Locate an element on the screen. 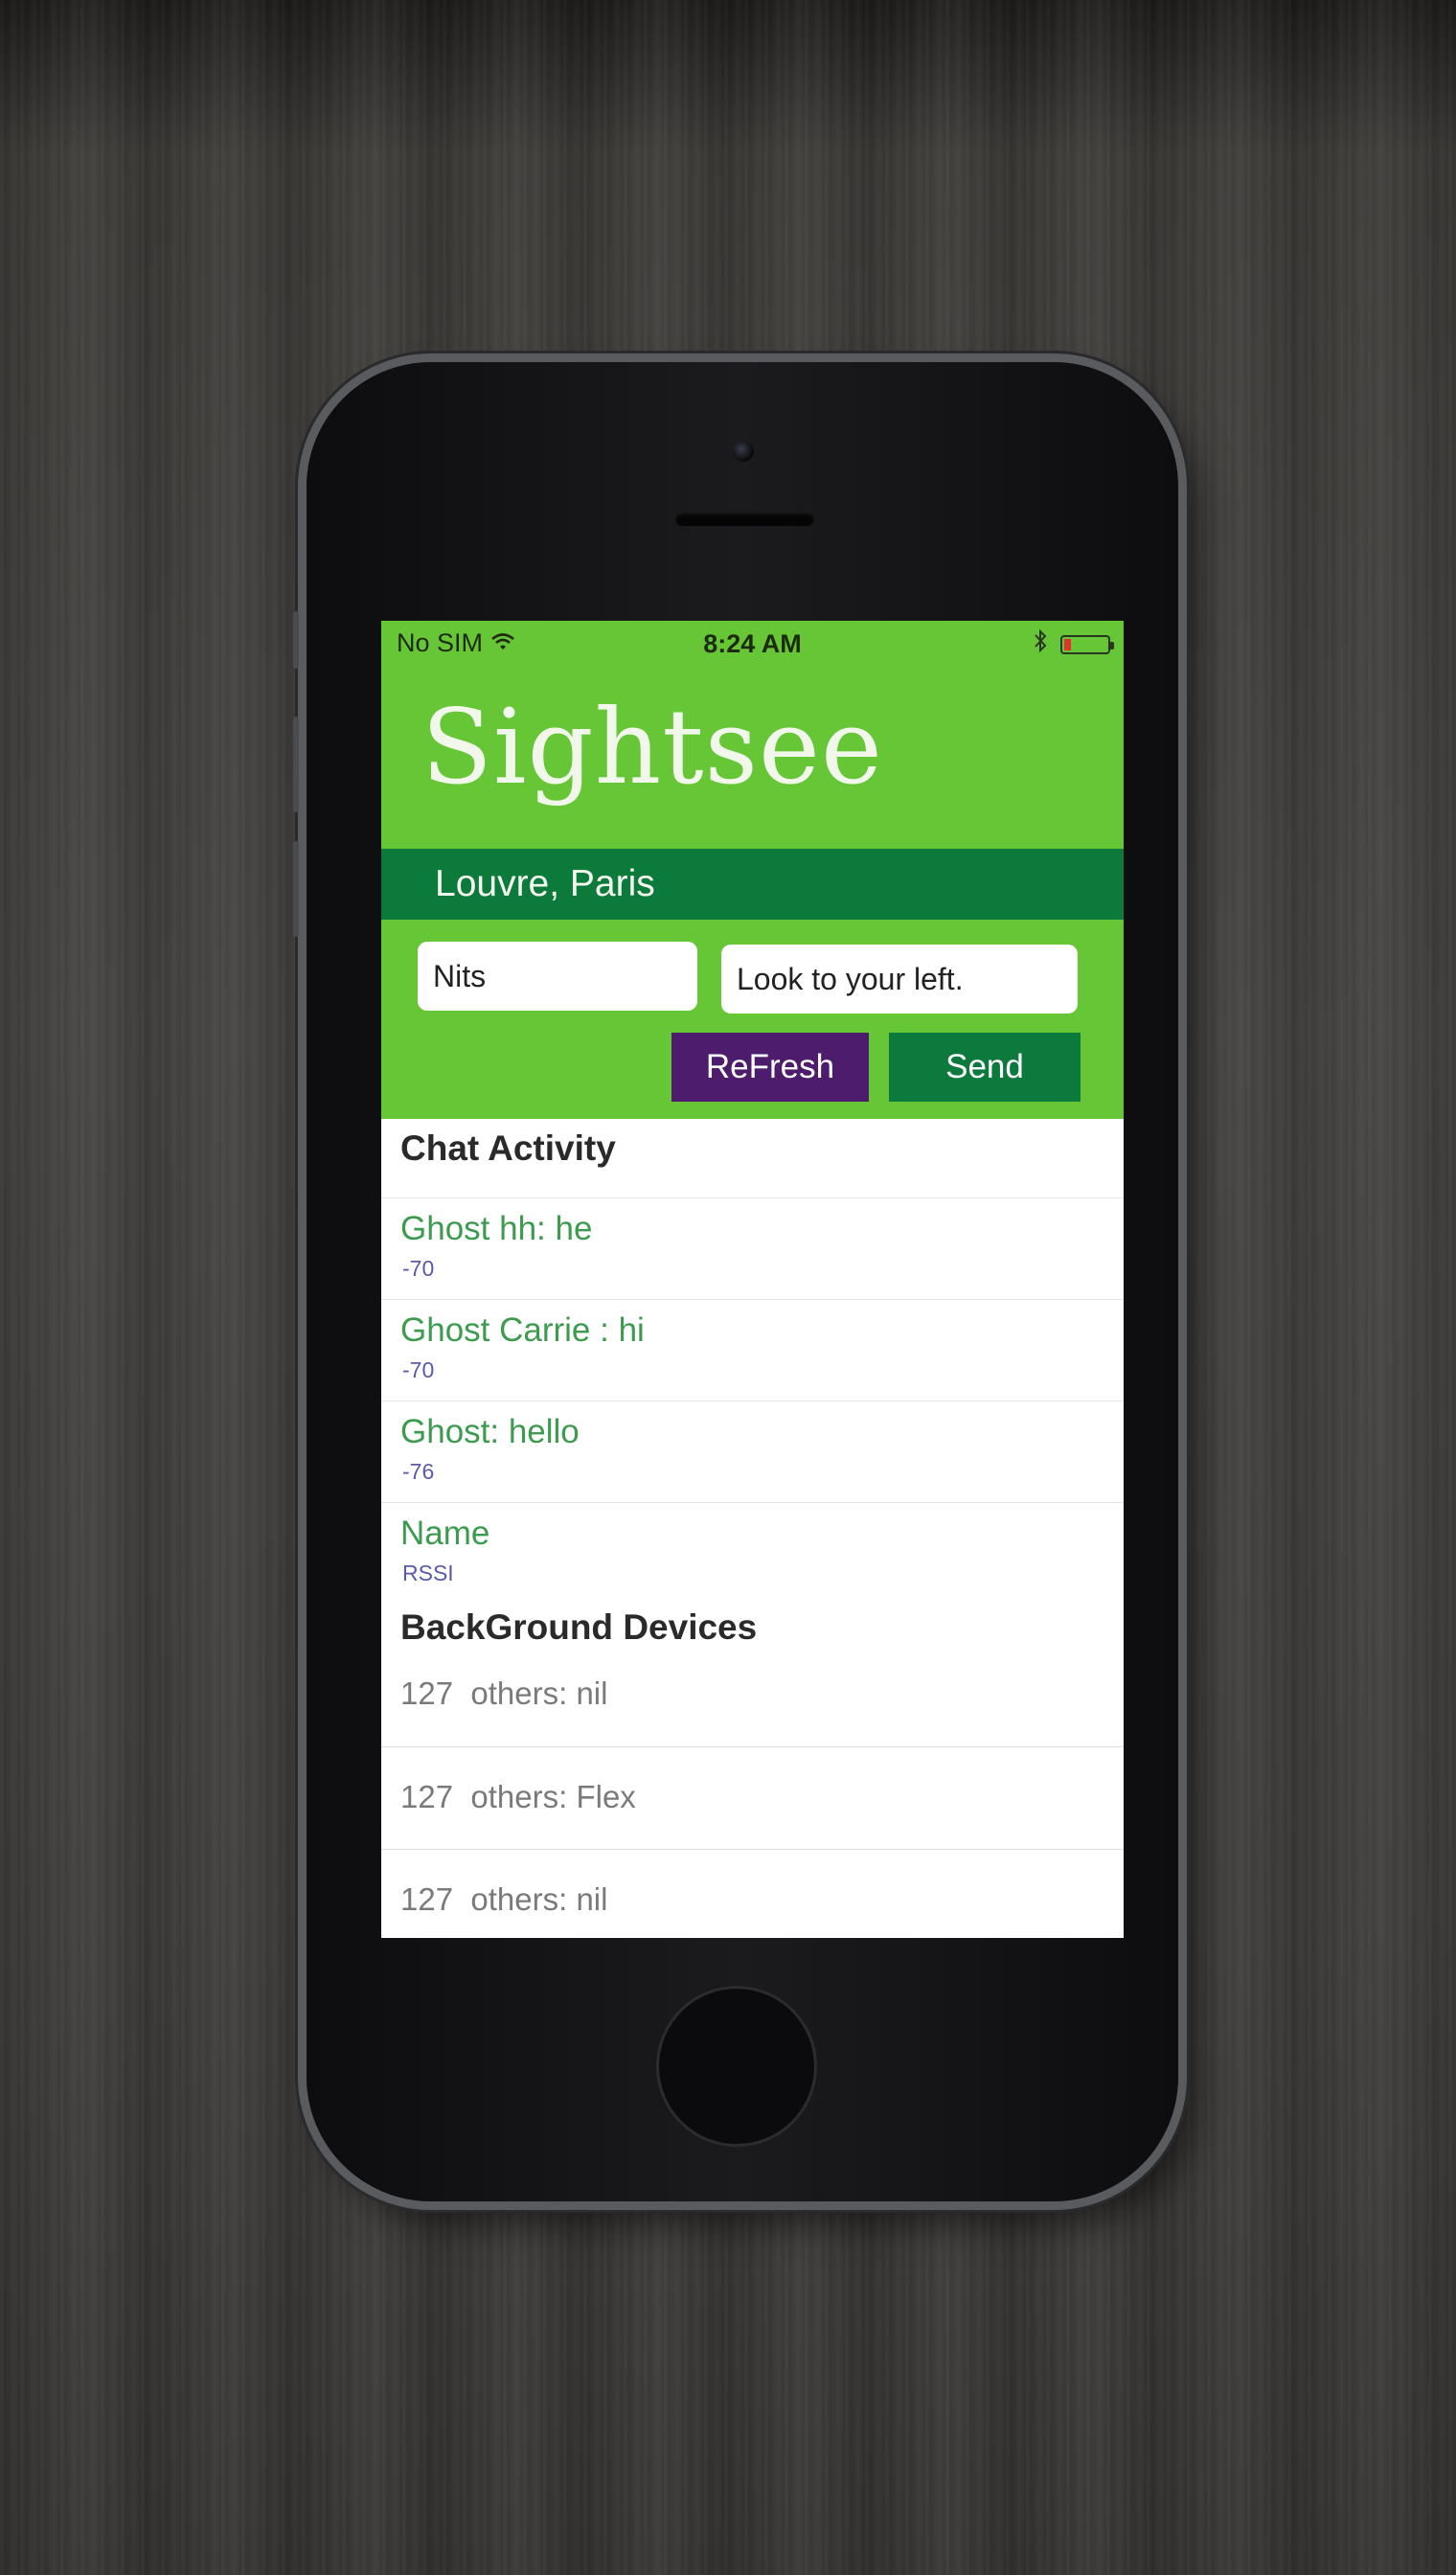 The image size is (1456, 2575). send-button: Send is located at coordinates (985, 1067).